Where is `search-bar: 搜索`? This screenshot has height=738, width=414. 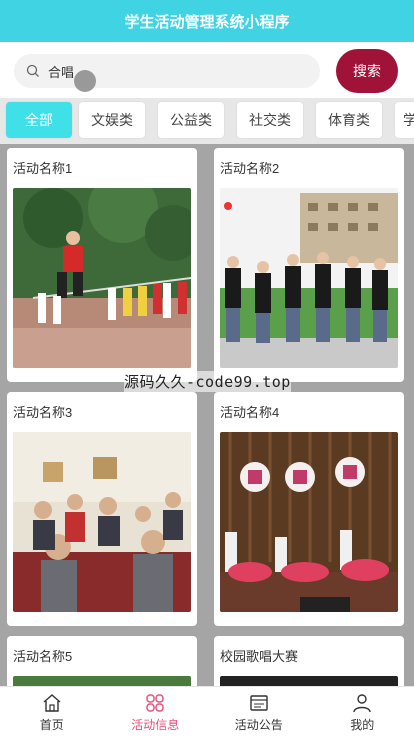 search-bar: 搜索 is located at coordinates (207, 70).